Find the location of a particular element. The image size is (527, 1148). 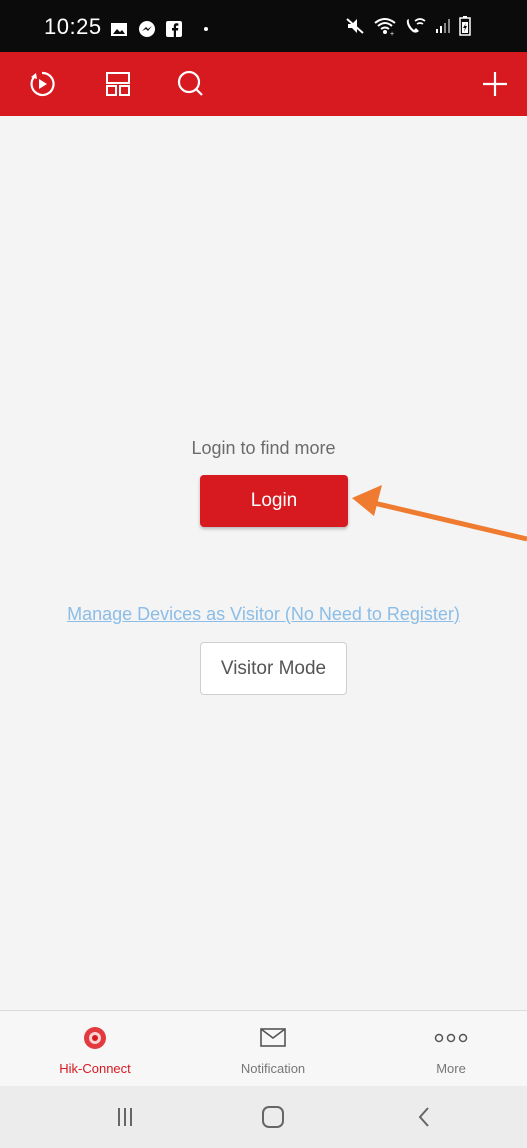

gallery-icon is located at coordinates (119, 29).